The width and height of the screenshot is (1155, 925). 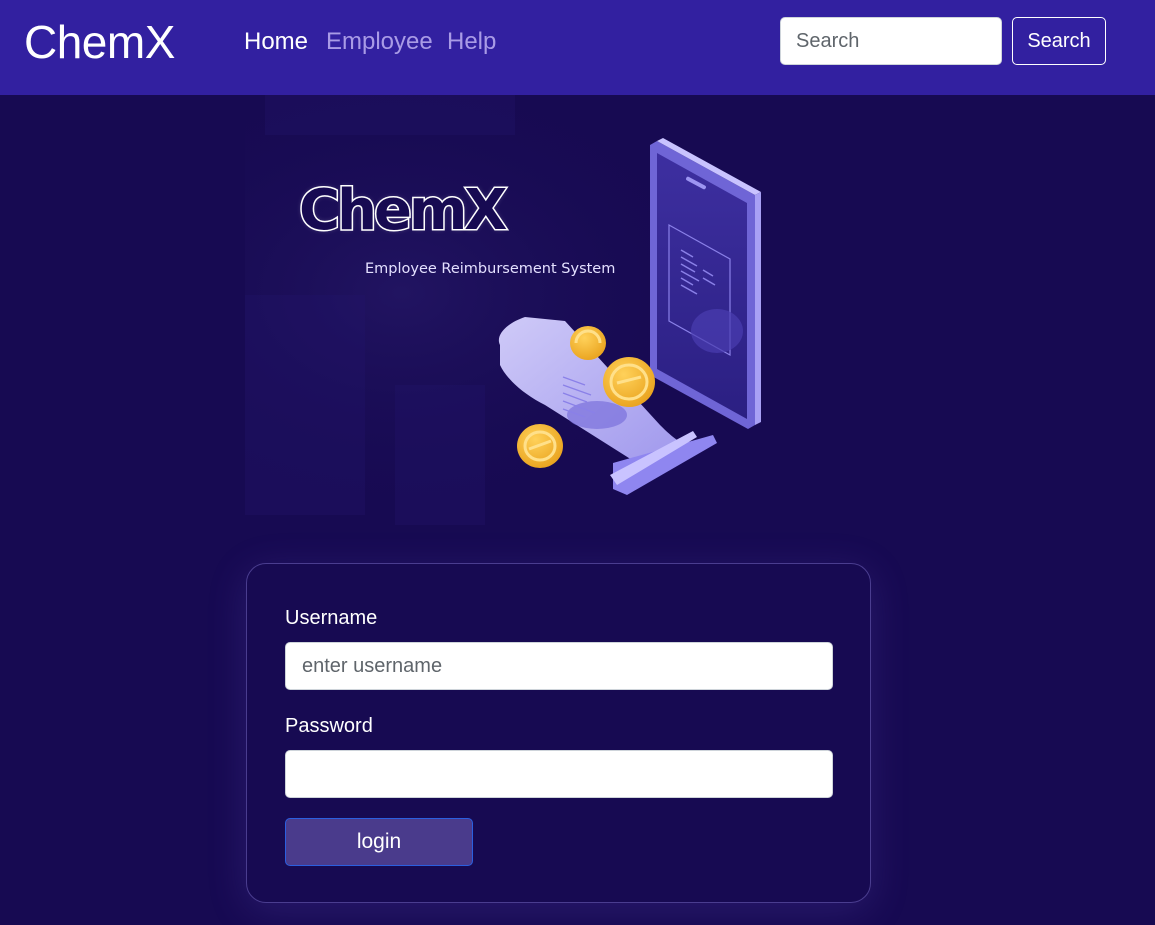 What do you see at coordinates (379, 842) in the screenshot?
I see `login-button: login` at bounding box center [379, 842].